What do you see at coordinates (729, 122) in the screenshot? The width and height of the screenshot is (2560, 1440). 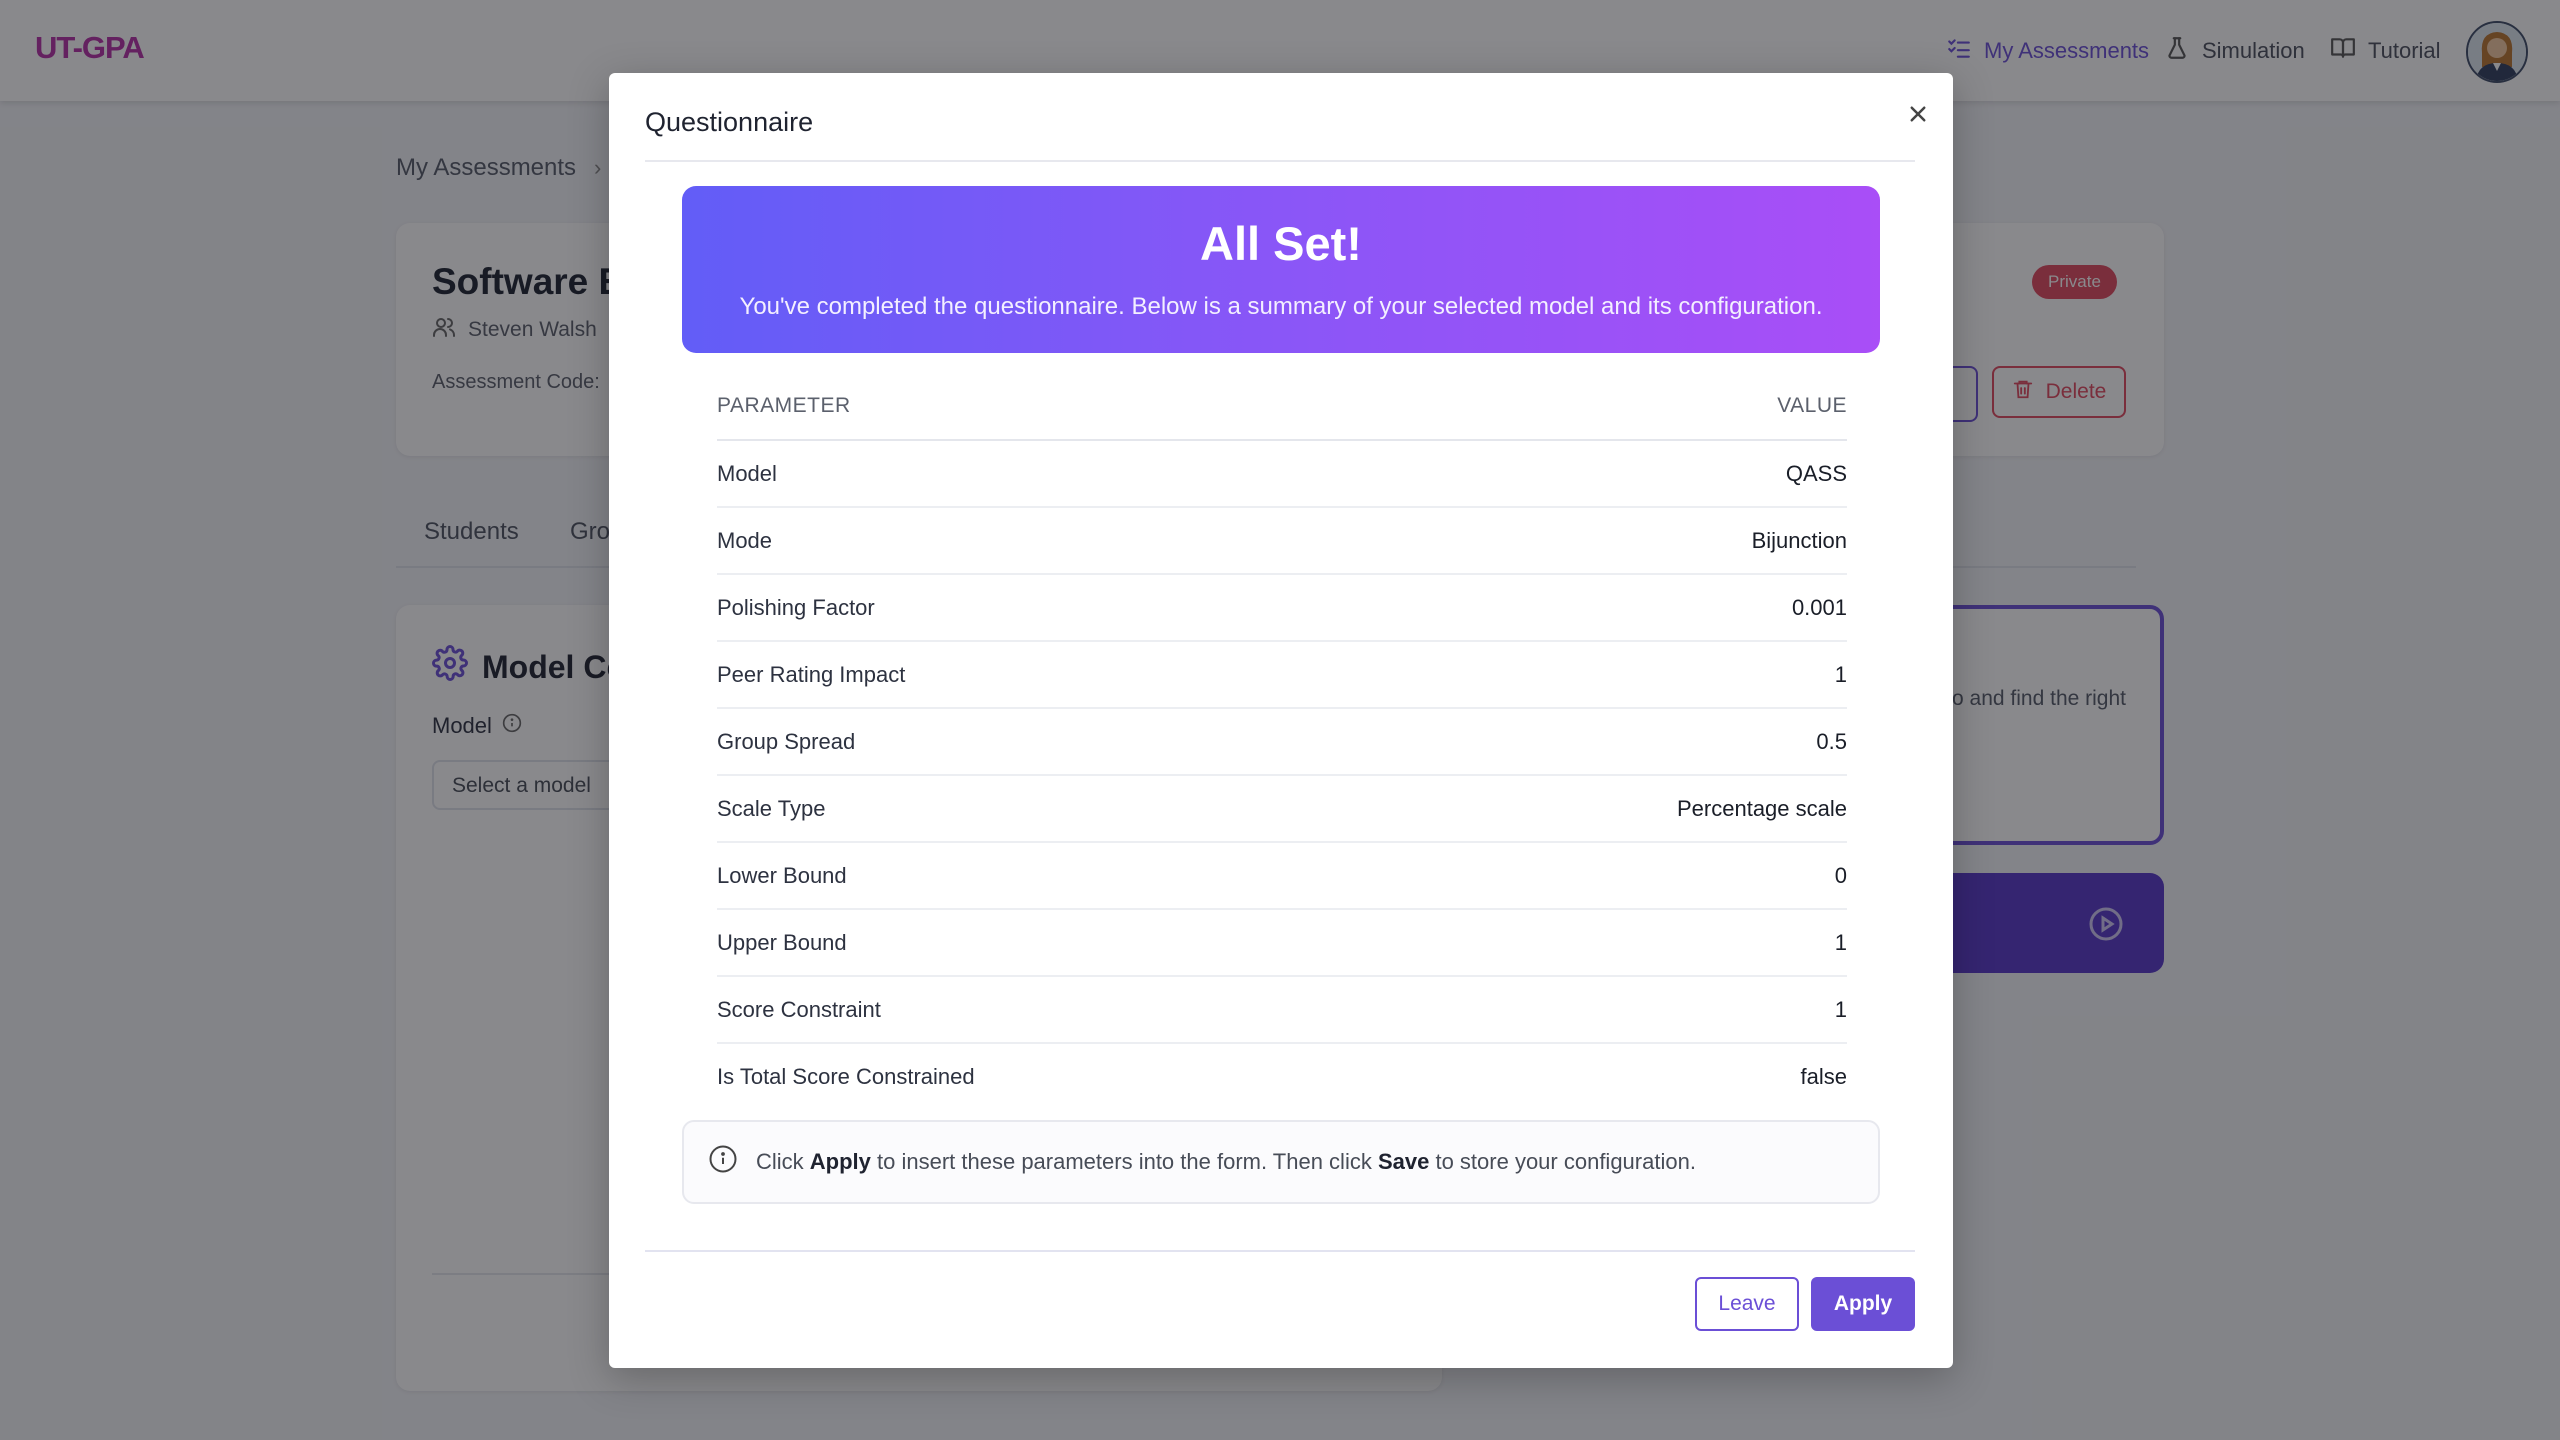 I see `modal-title: Questionnaire` at bounding box center [729, 122].